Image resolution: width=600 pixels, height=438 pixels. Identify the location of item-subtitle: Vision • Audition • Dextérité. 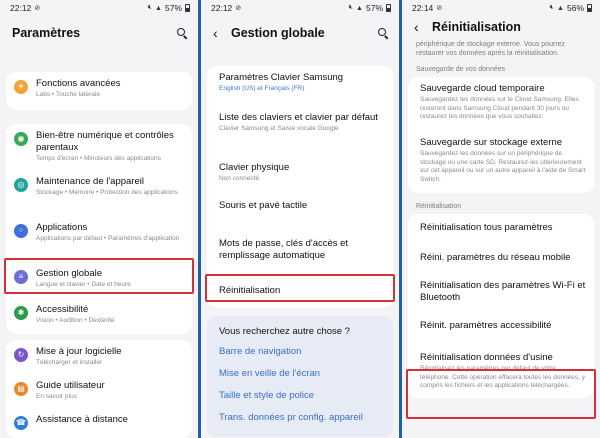
(75, 320).